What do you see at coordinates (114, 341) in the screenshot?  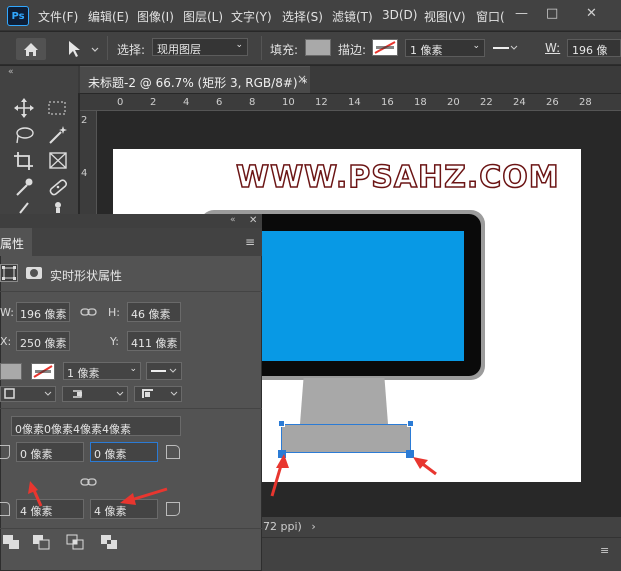 I see `y-label: Y:` at bounding box center [114, 341].